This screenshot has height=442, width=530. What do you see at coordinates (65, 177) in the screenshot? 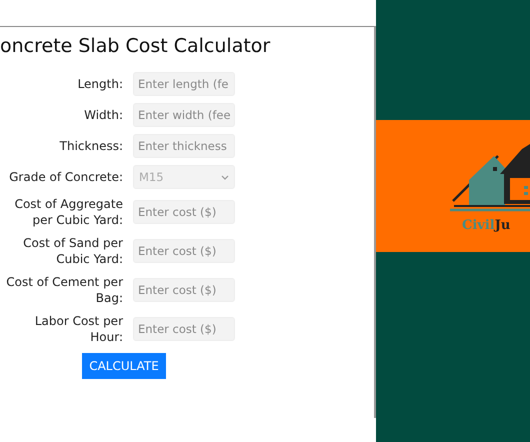
I see `field-label: Grade of Concrete:` at bounding box center [65, 177].